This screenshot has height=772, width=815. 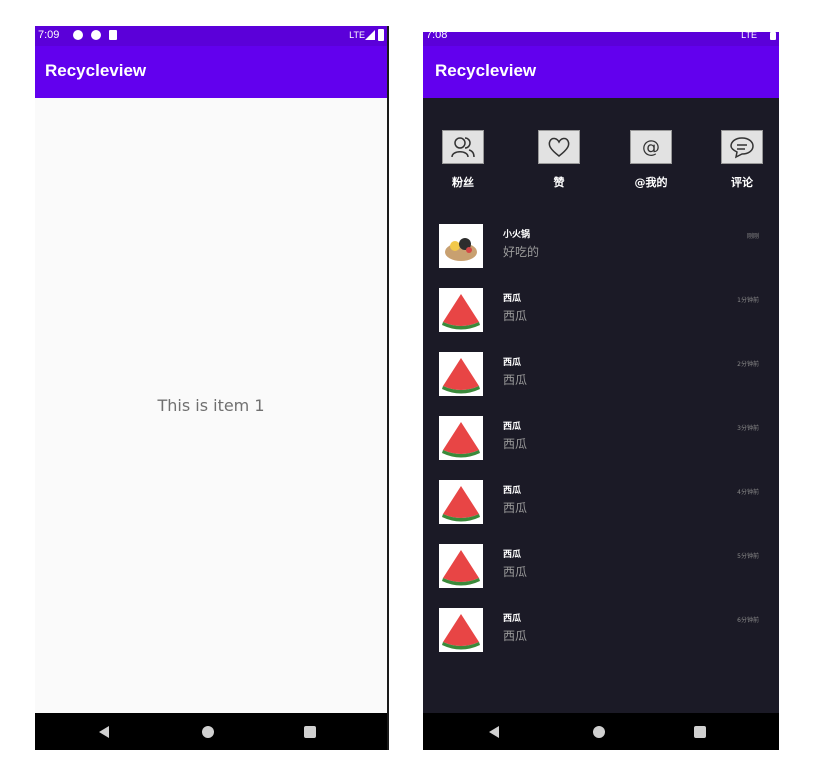 What do you see at coordinates (742, 147) in the screenshot?
I see `comment-icon` at bounding box center [742, 147].